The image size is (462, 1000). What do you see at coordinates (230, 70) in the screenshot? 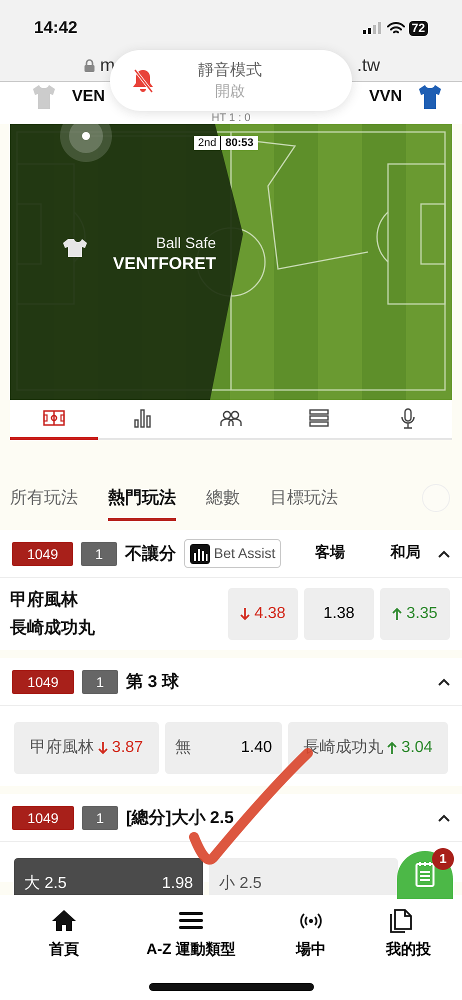
I see `toast-title: 靜音模式` at bounding box center [230, 70].